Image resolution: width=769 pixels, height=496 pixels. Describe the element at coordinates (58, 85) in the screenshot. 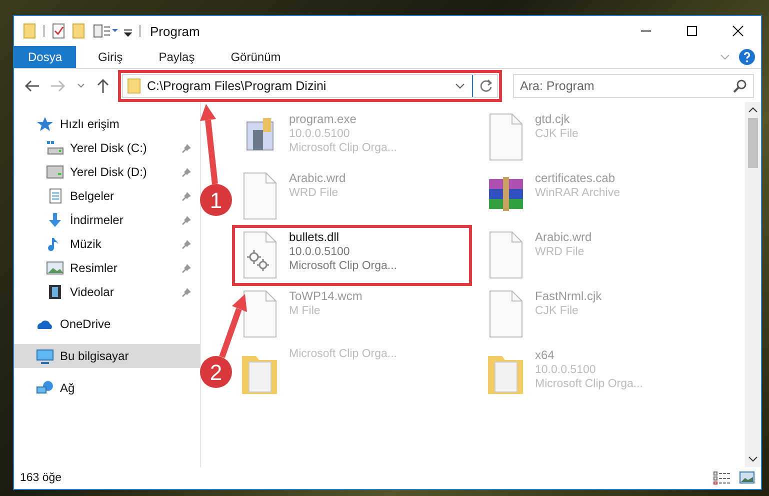

I see `forward-icon` at that location.